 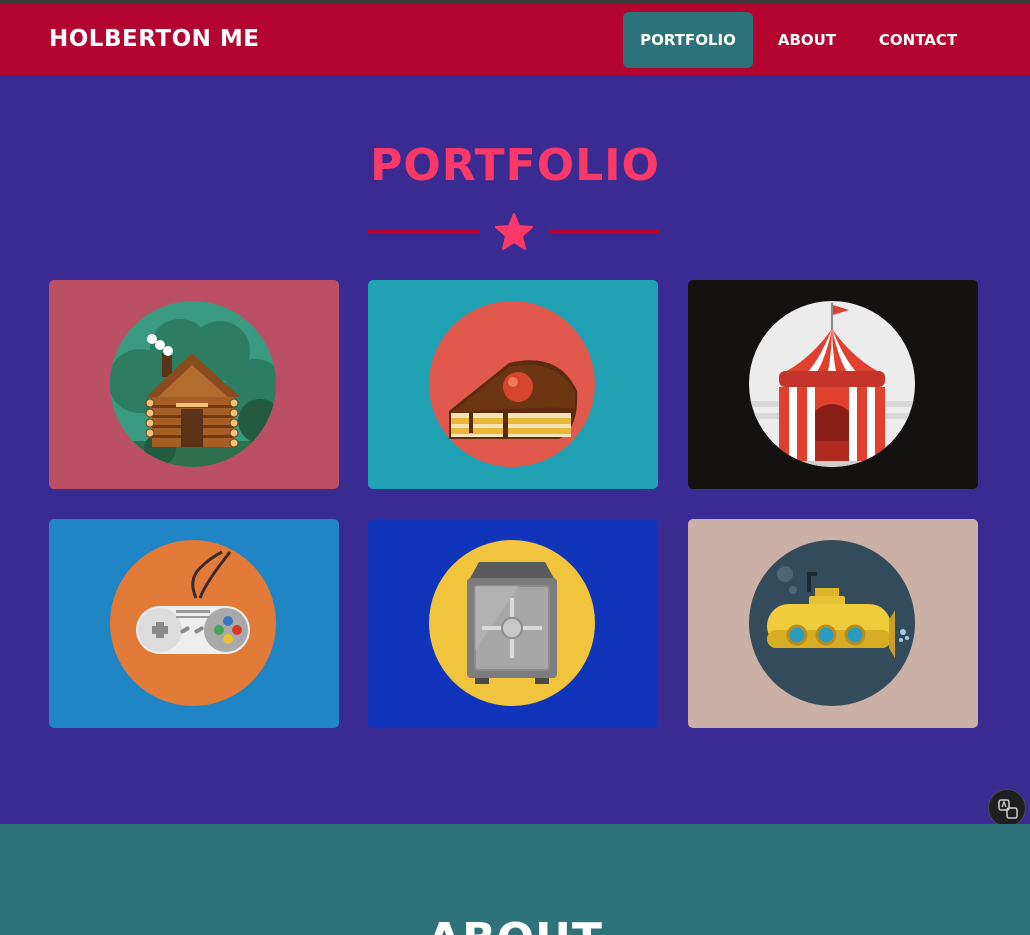 What do you see at coordinates (807, 40) in the screenshot?
I see `nav-about: ABOUT` at bounding box center [807, 40].